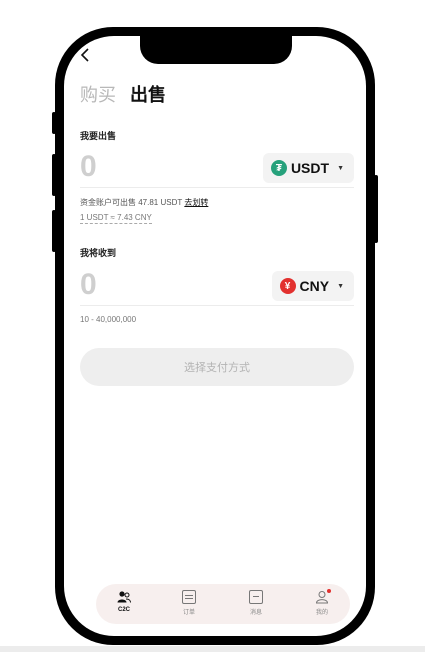 This screenshot has height=652, width=425. I want to click on amount-range: 10 - 40,000,000, so click(108, 319).